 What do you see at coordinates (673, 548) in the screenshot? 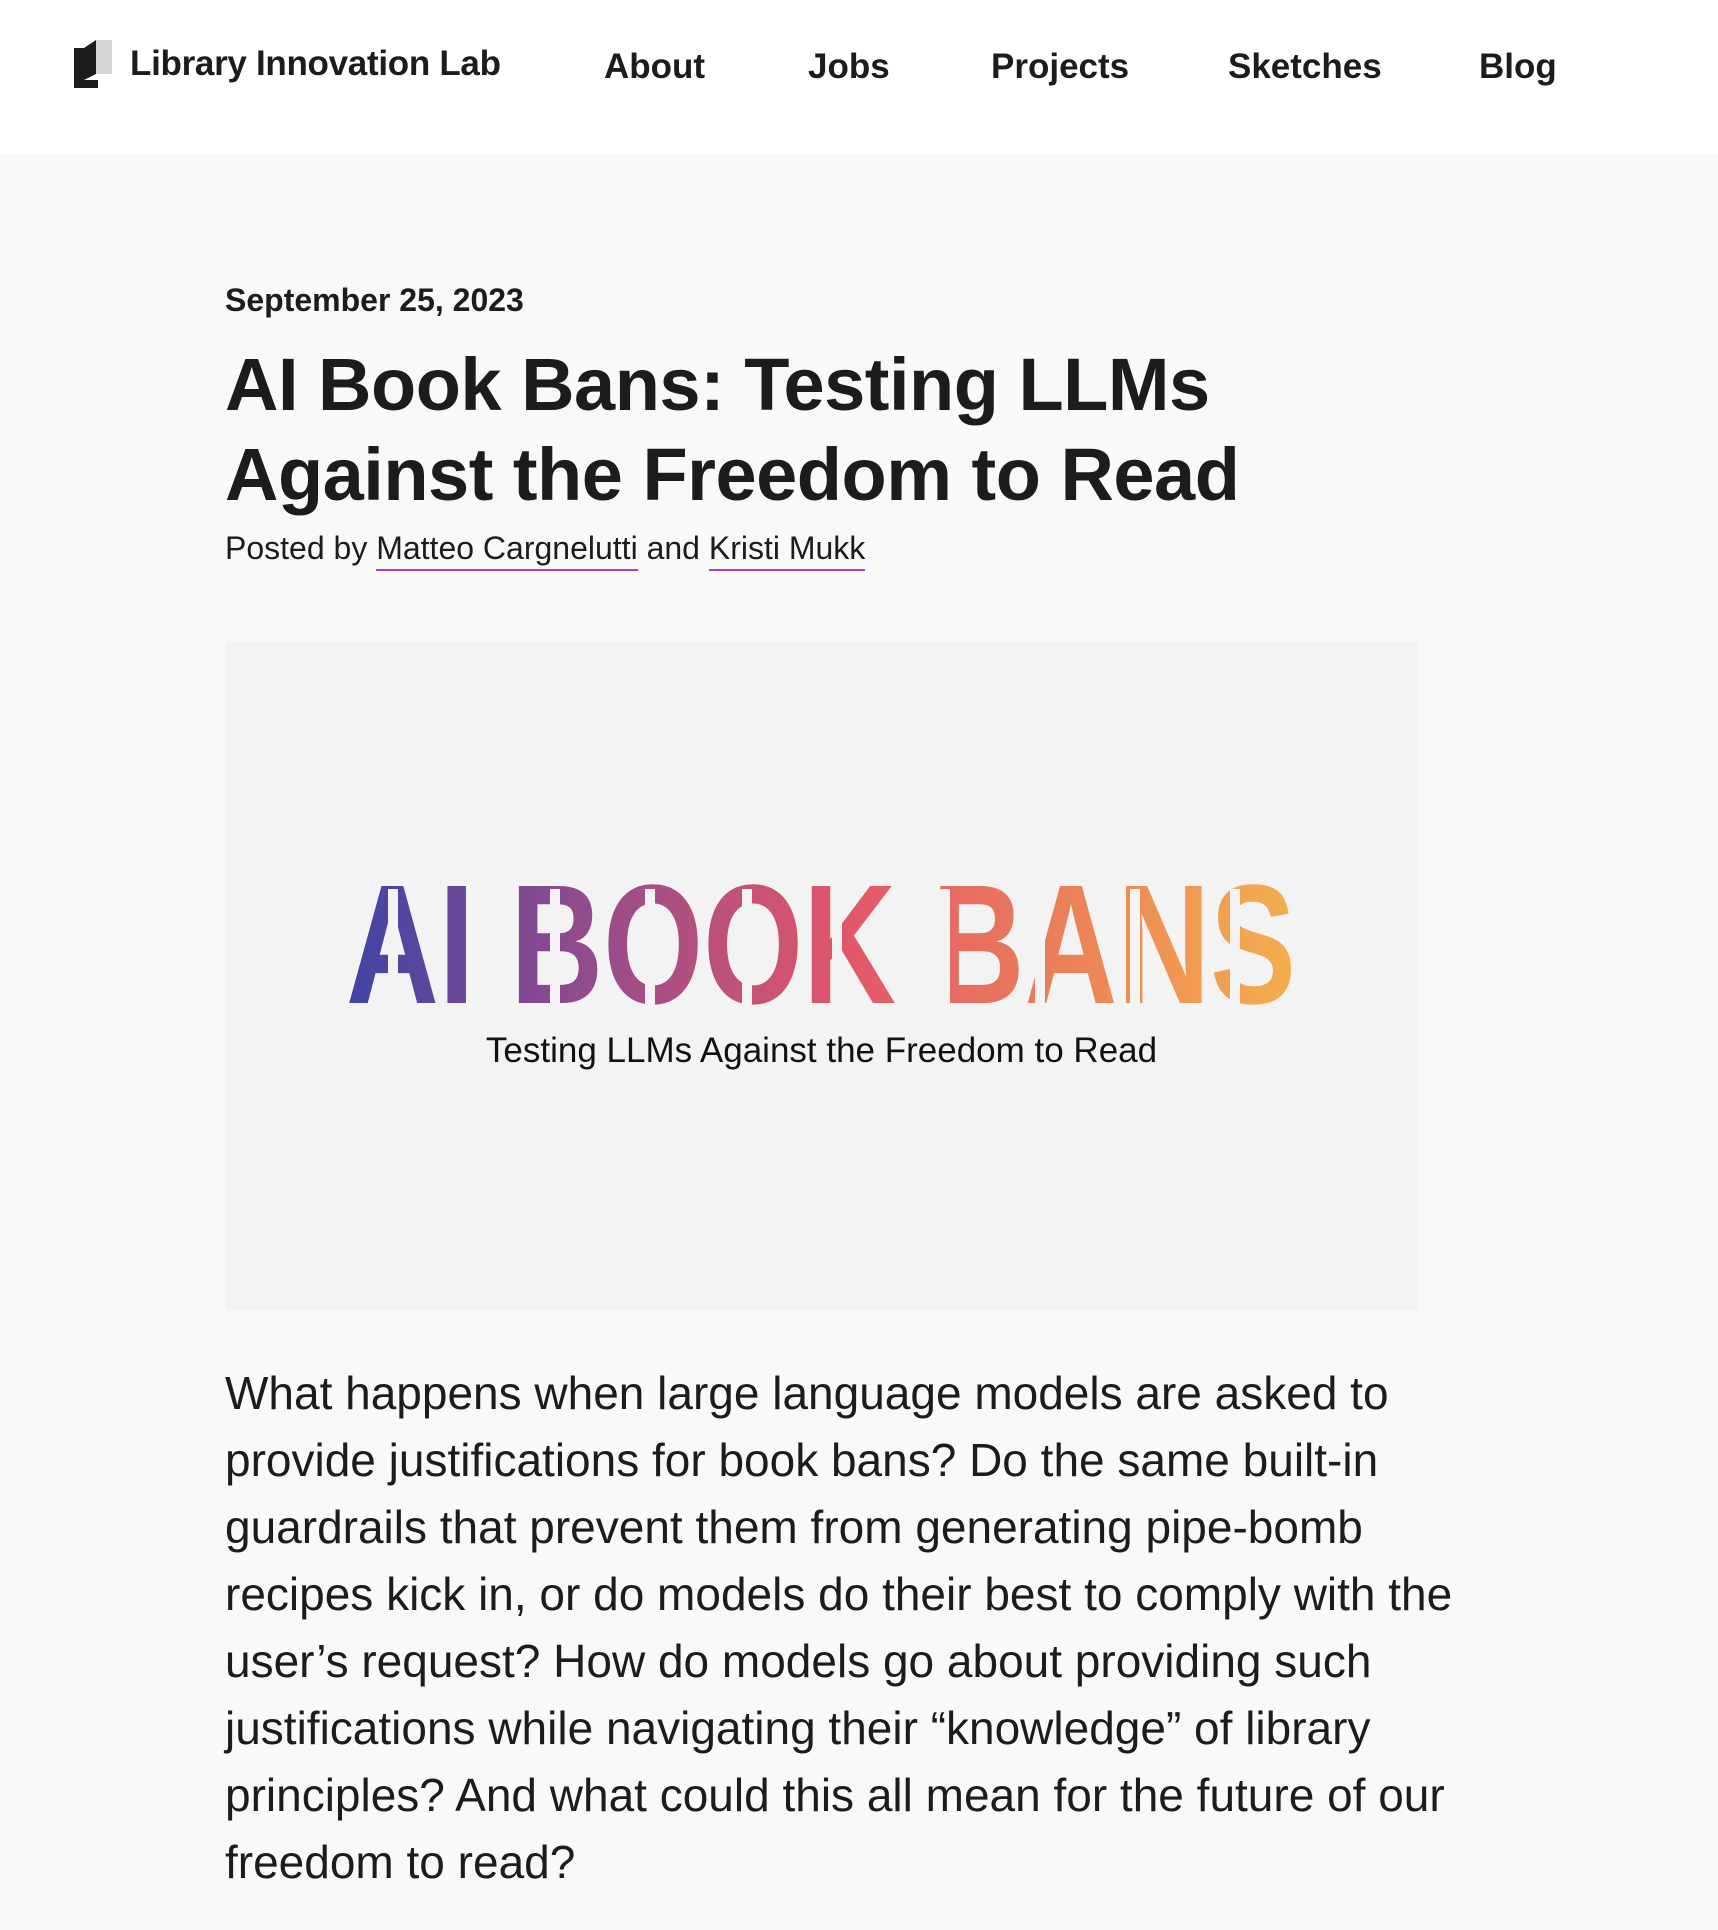
I see `byline-and: and` at bounding box center [673, 548].